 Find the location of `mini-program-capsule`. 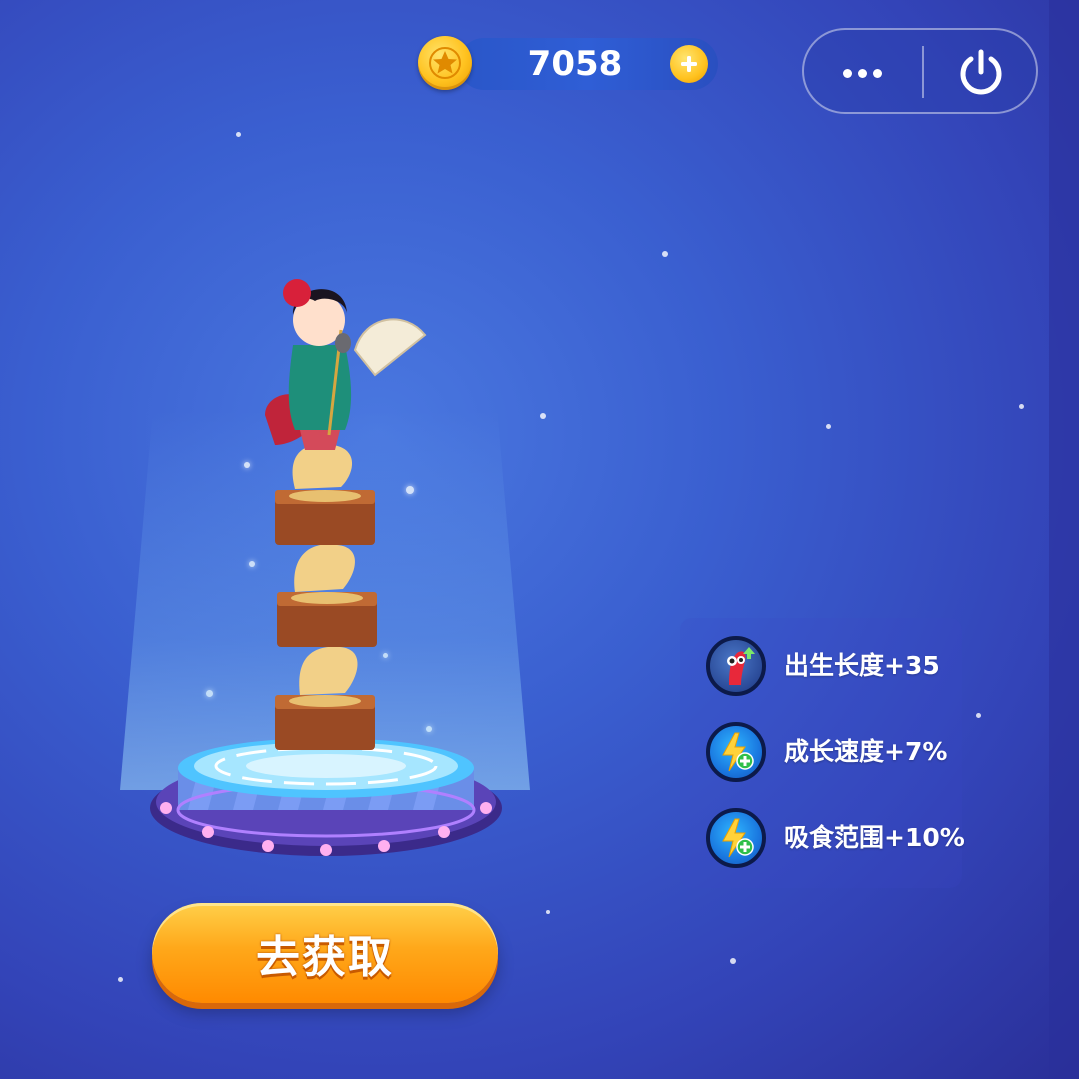

mini-program-capsule is located at coordinates (920, 71).